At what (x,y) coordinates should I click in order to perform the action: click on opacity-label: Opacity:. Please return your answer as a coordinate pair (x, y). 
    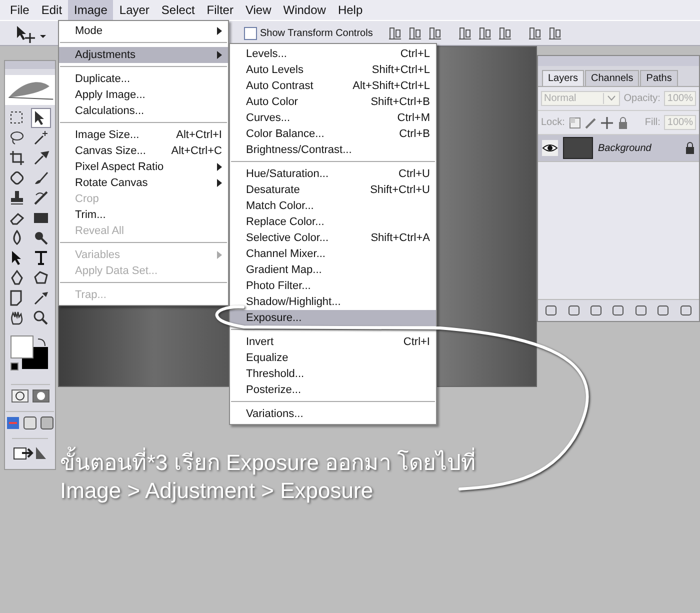
    Looking at the image, I should click on (642, 98).